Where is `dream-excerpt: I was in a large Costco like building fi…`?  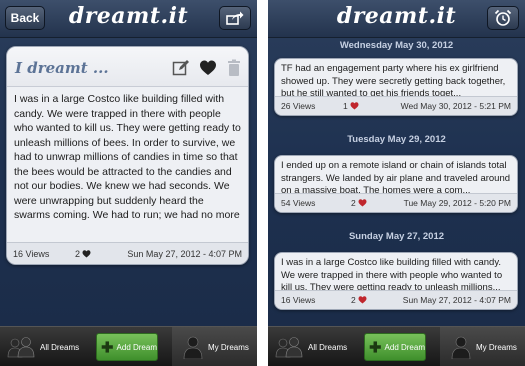
dream-excerpt: I was in a large Costco like building fi… is located at coordinates (392, 273).